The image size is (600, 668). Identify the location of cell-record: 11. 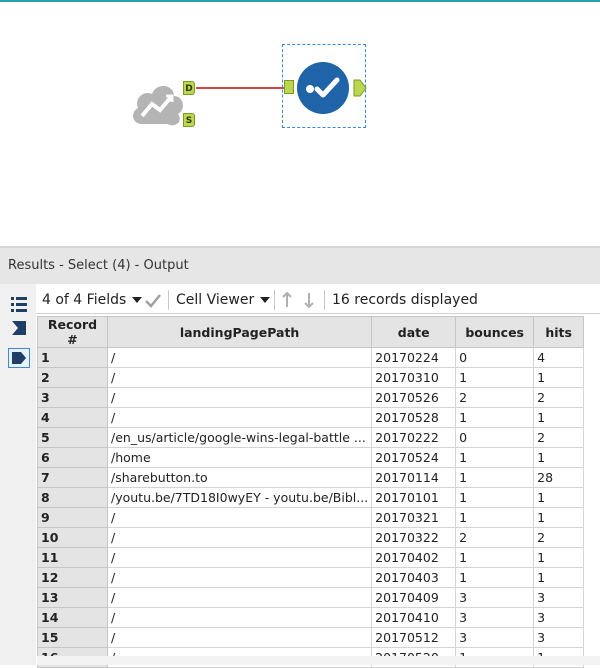
(72, 557).